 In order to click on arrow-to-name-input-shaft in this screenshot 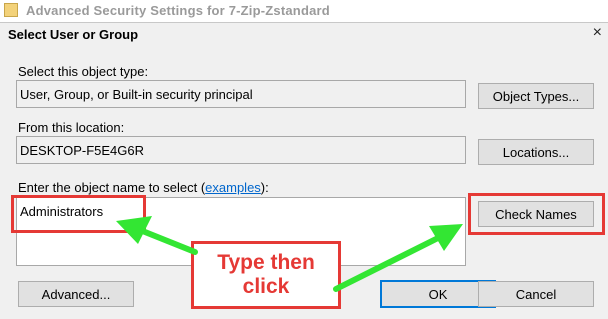, I will do `click(167, 241)`.